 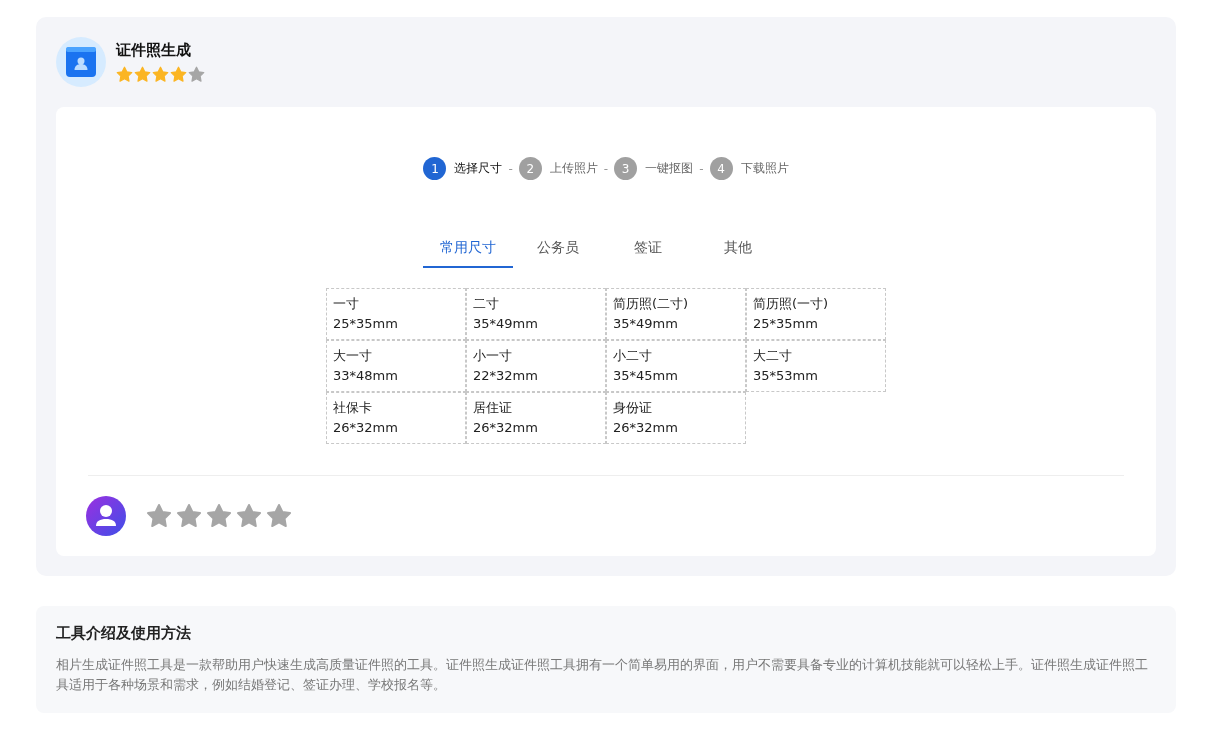 What do you see at coordinates (816, 314) in the screenshot?
I see `size-option: 简历照(一寸) 25*35mm` at bounding box center [816, 314].